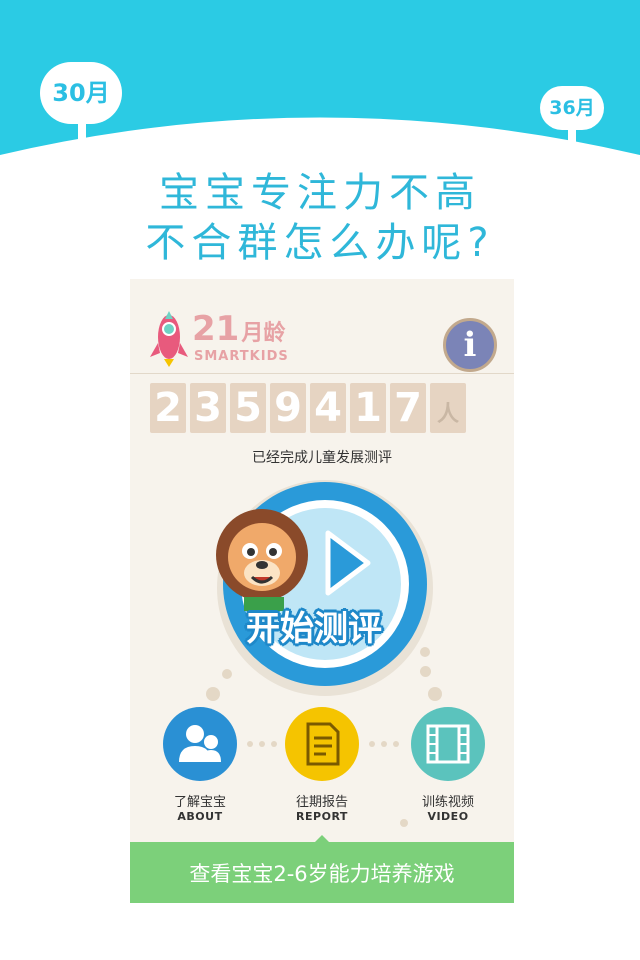 Image resolution: width=640 pixels, height=960 pixels. What do you see at coordinates (288, 408) in the screenshot?
I see `counter-digit: 9` at bounding box center [288, 408].